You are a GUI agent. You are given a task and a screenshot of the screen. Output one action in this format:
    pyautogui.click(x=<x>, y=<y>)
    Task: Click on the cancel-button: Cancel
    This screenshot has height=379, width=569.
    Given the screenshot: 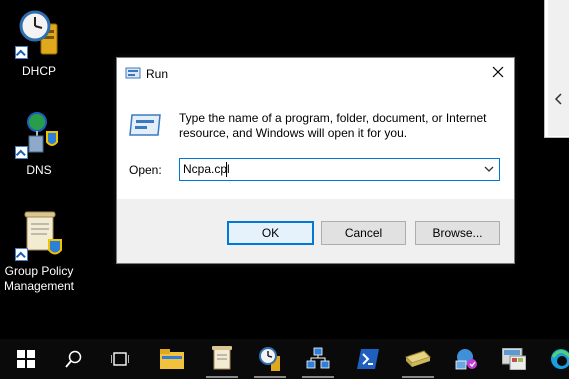 What is the action you would take?
    pyautogui.click(x=363, y=233)
    